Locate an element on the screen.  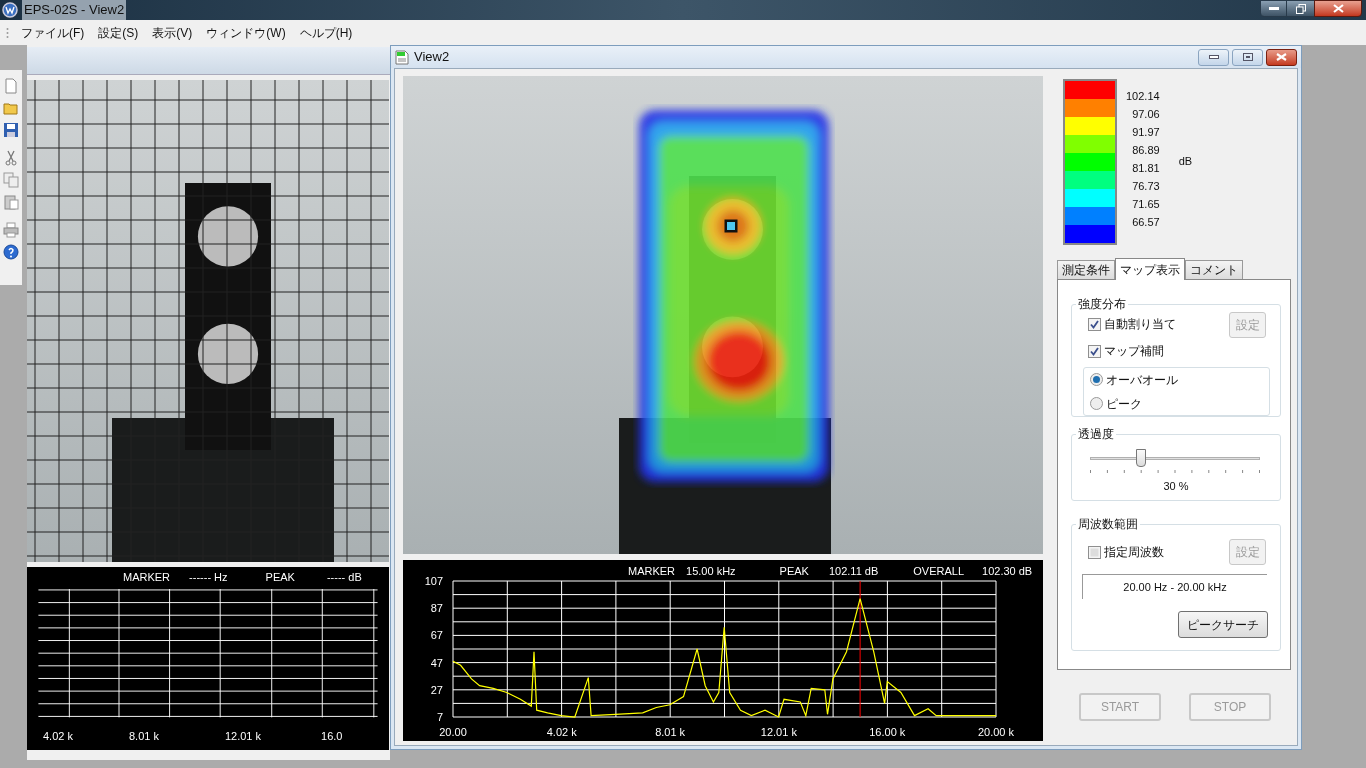
overall-label: OVERALL is located at coordinates (939, 571).